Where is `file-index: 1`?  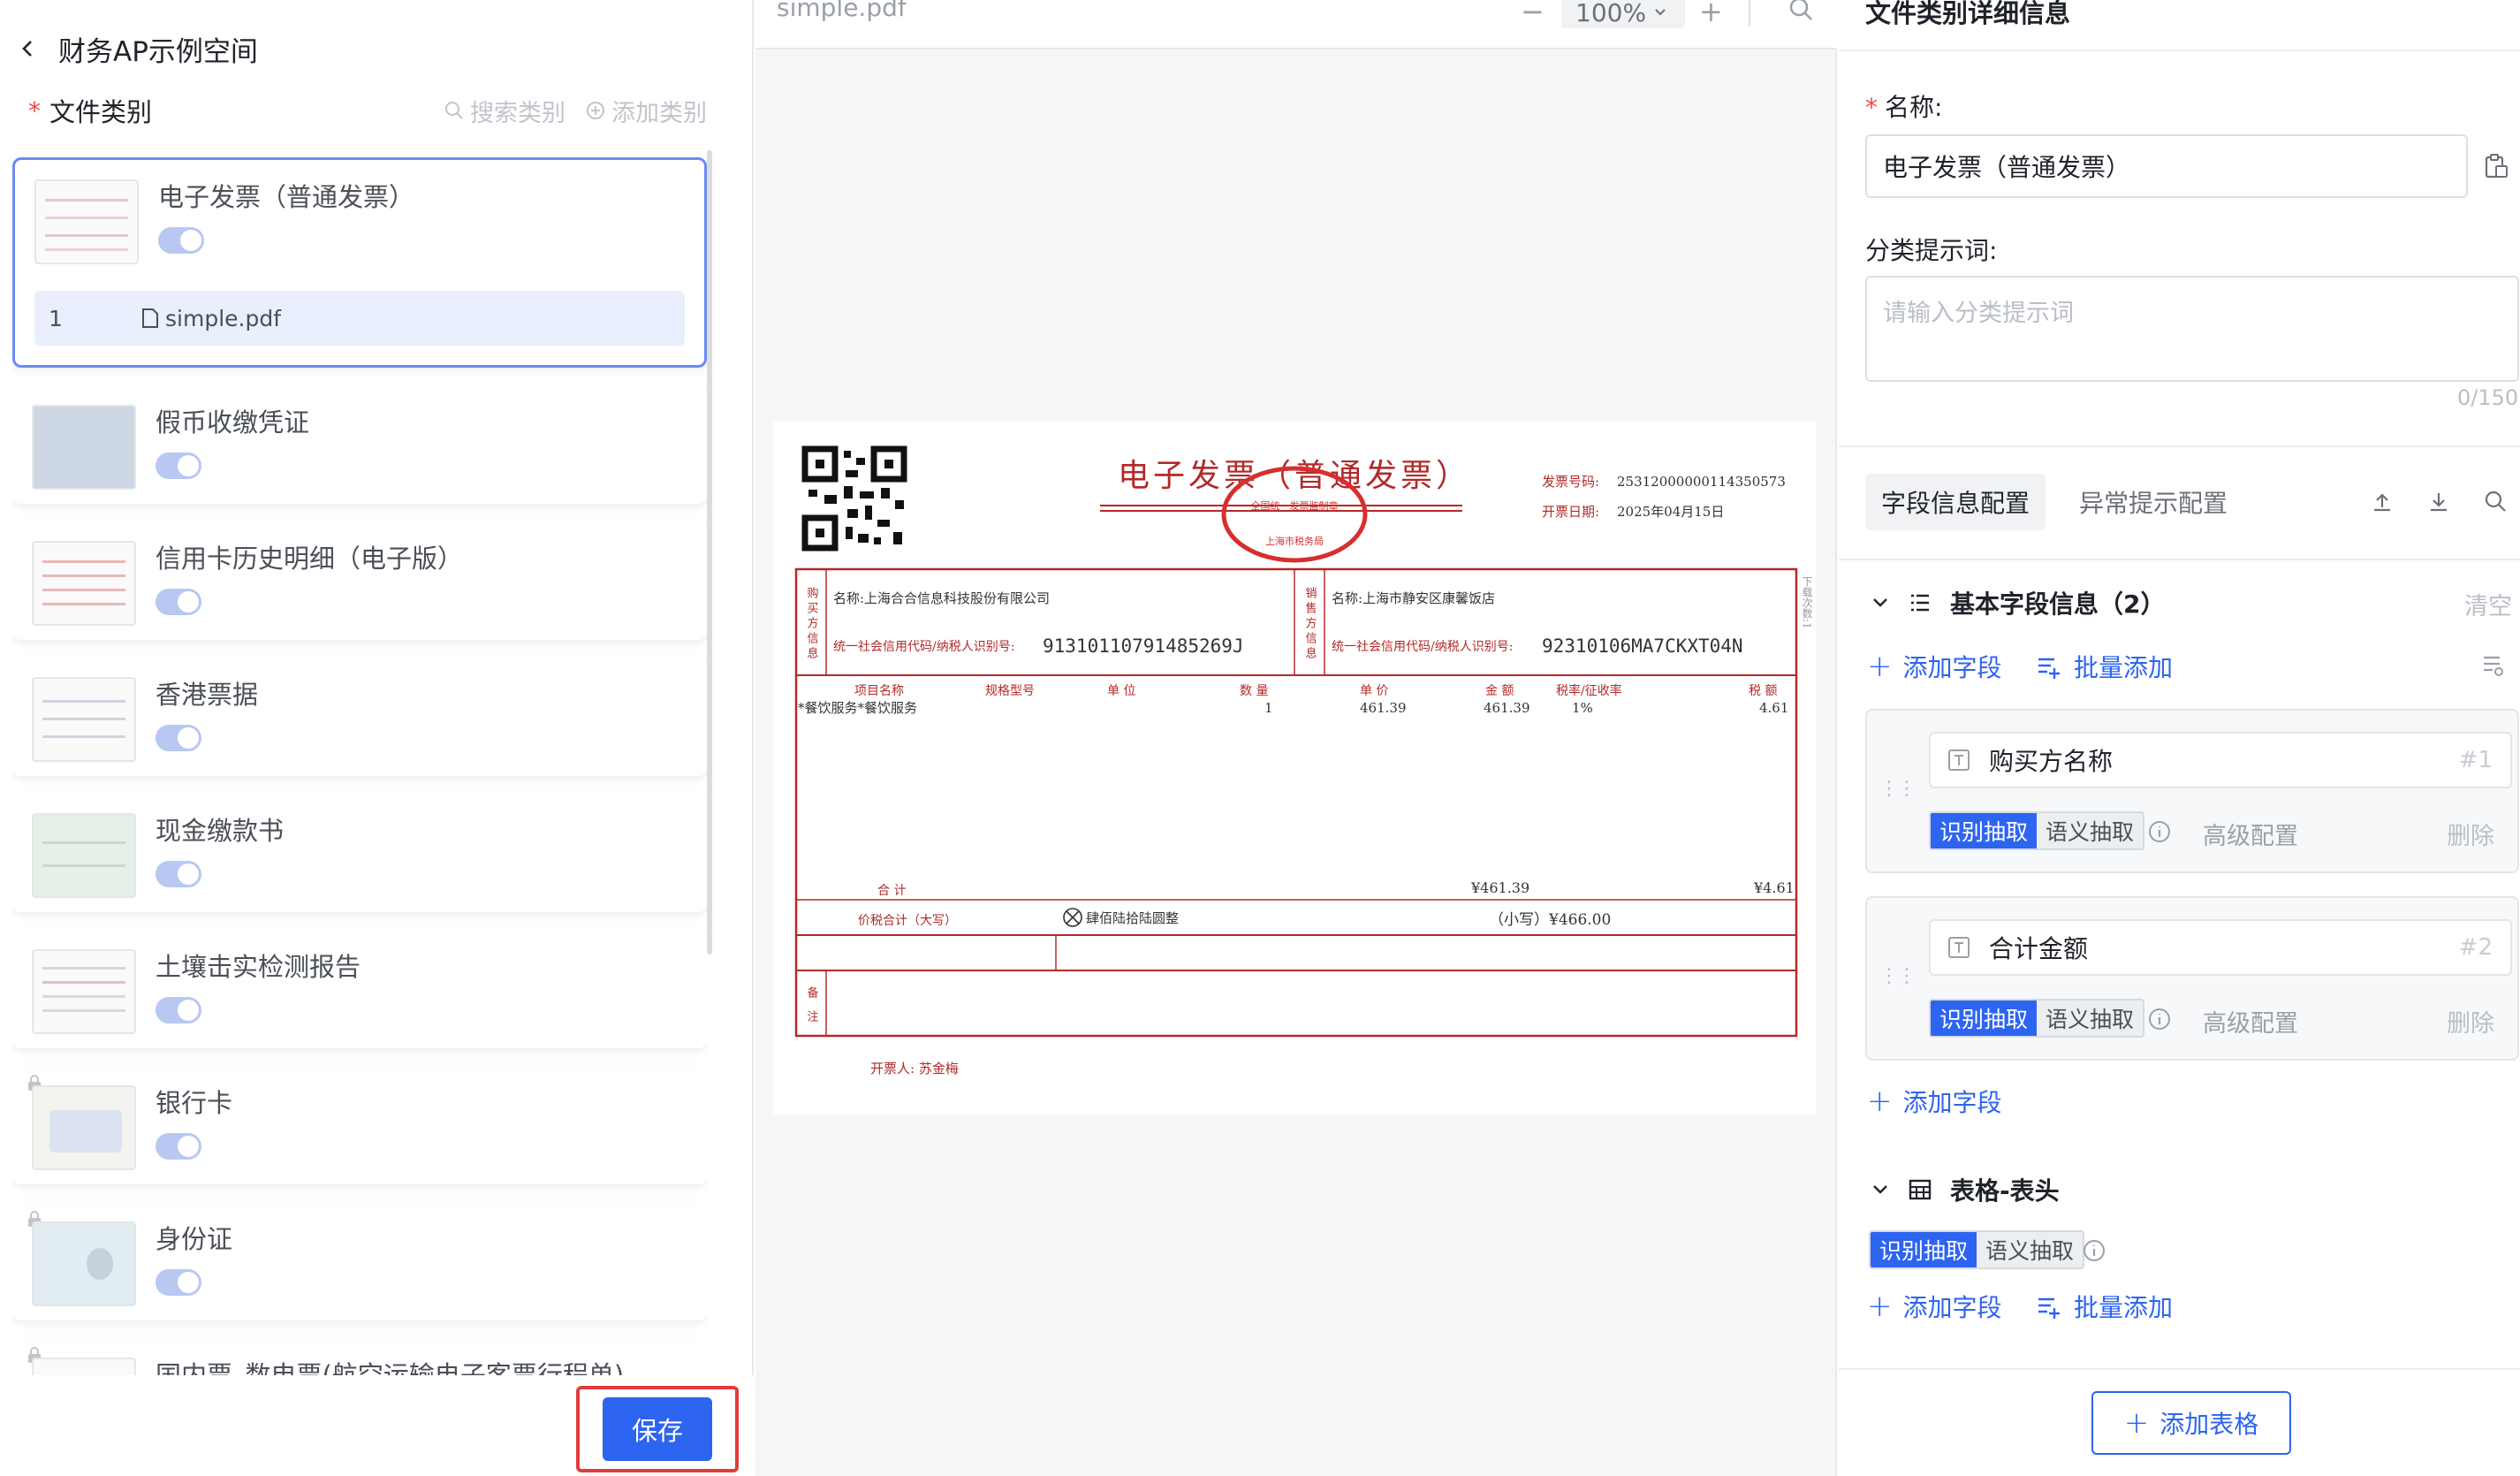
file-index: 1 is located at coordinates (56, 318).